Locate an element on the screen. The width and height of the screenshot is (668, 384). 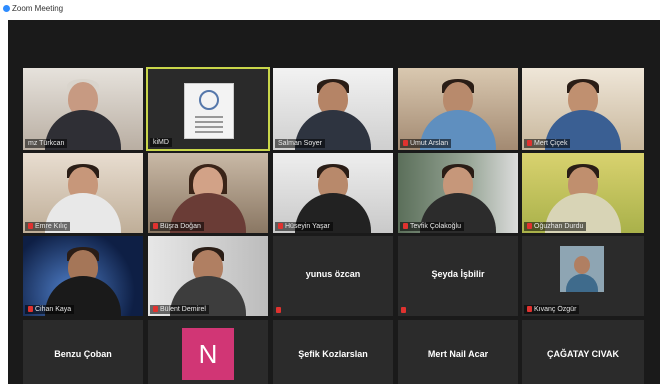
participant-tile: Umut Arslan is located at coordinates (458, 109).